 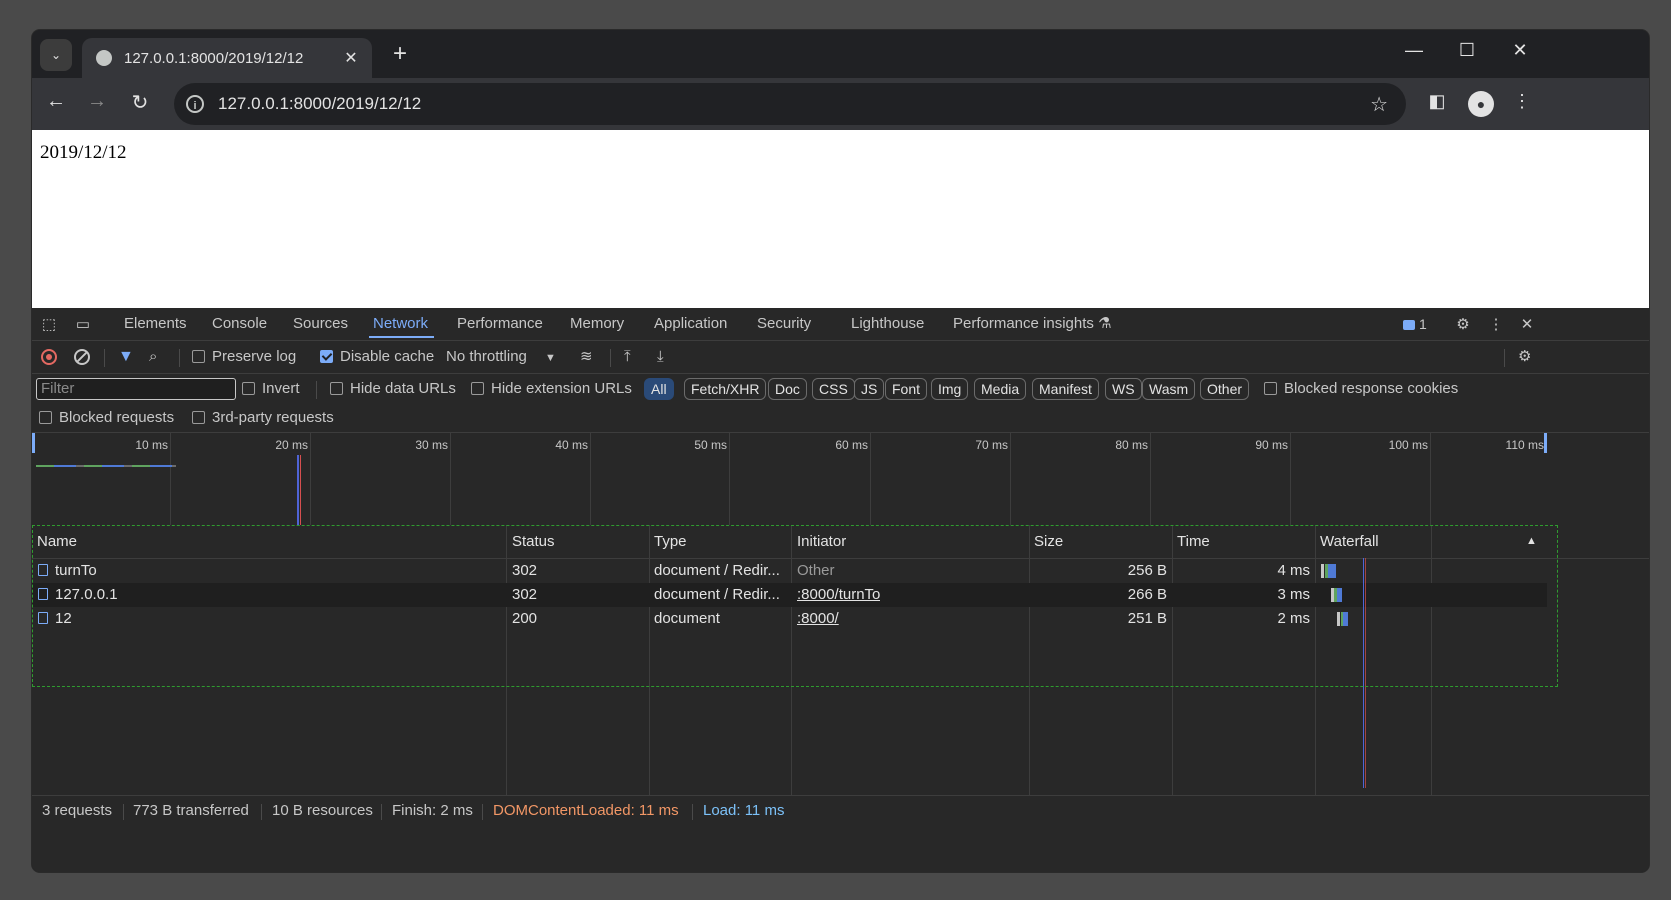 I want to click on address-bar: i 127.0.0.1:8000/2019/12/12 ☆, so click(x=790, y=104).